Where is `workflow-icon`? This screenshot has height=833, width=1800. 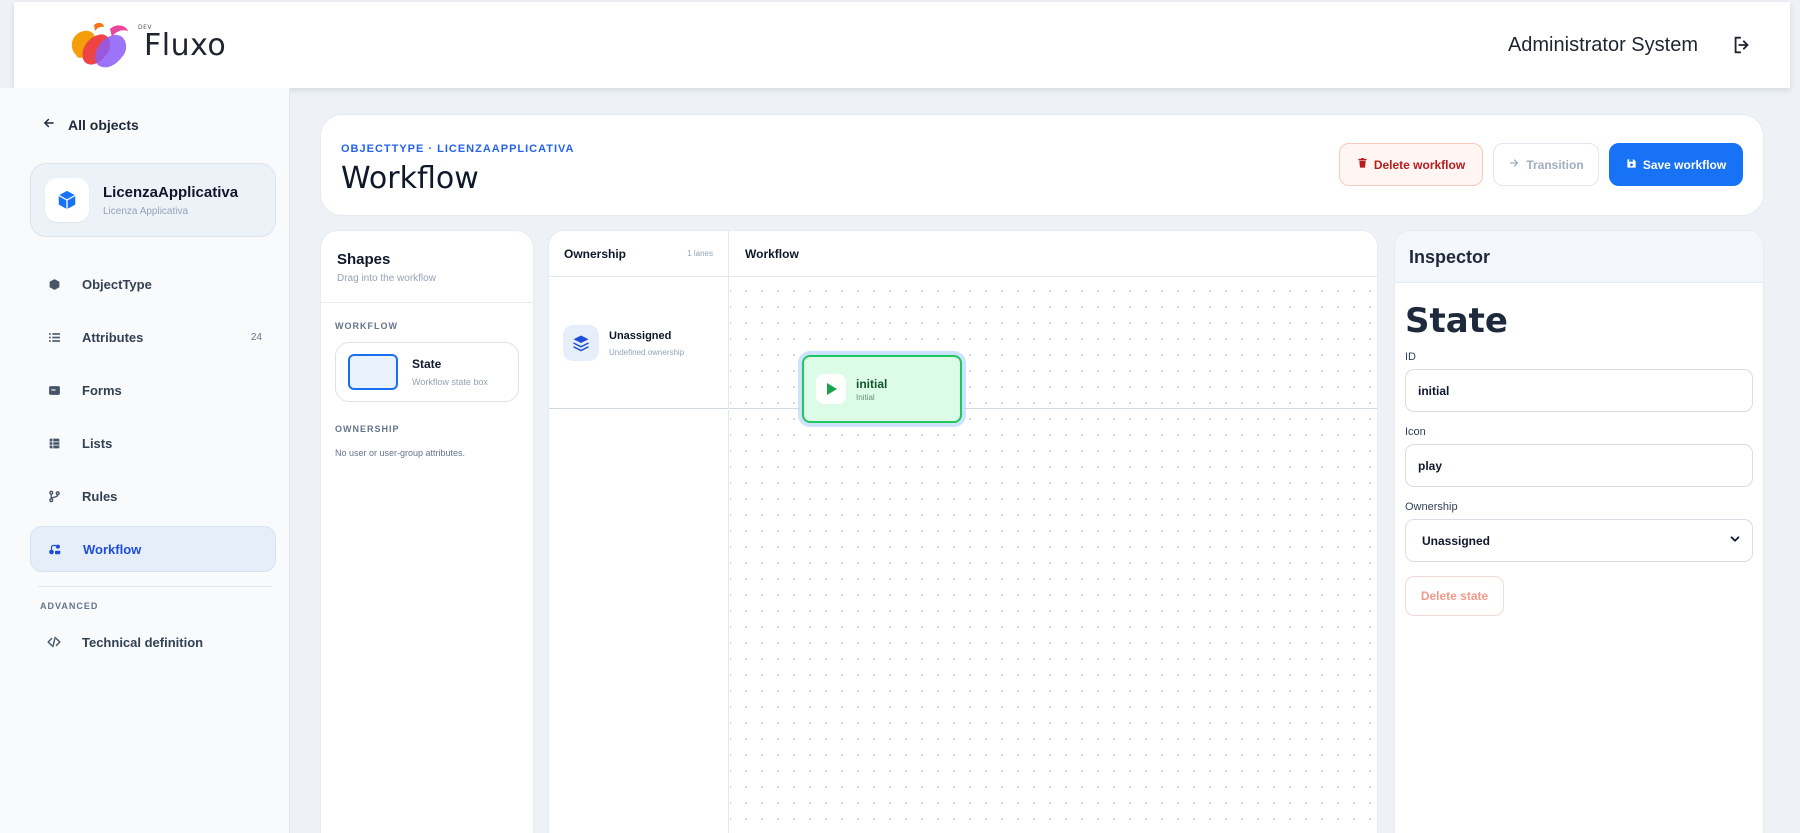
workflow-icon is located at coordinates (55, 549).